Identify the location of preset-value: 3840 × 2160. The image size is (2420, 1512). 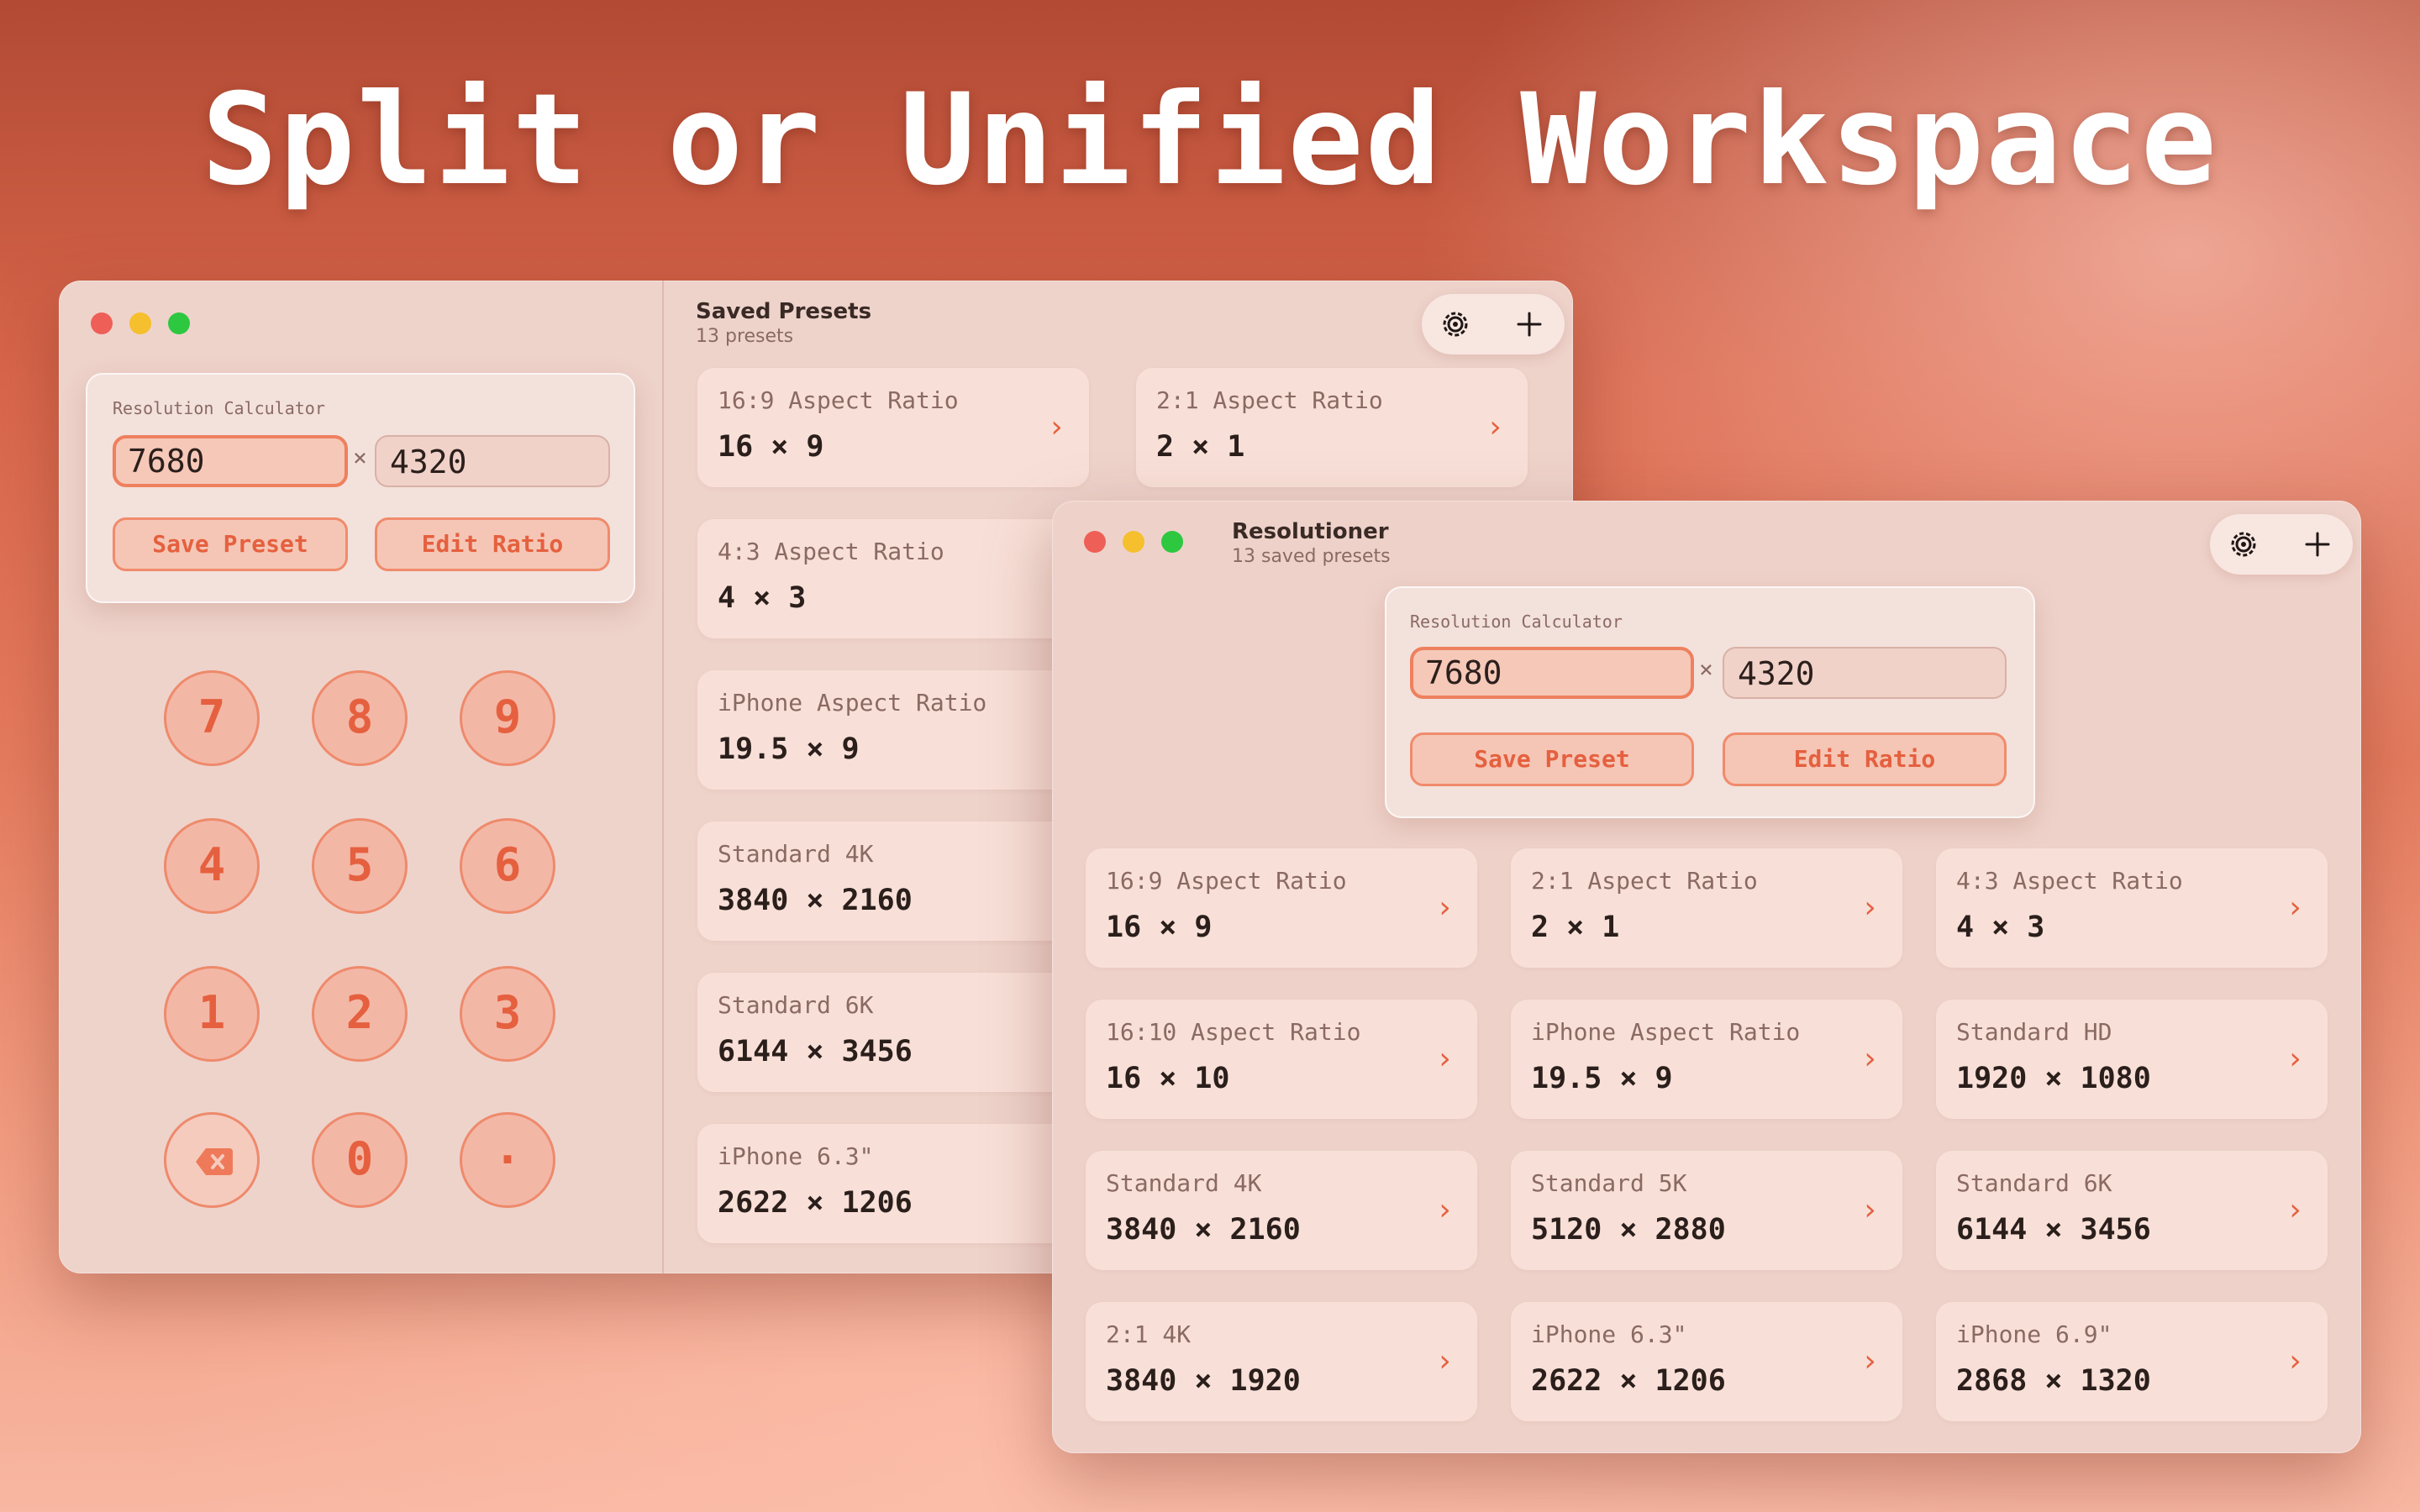
(1203, 1230).